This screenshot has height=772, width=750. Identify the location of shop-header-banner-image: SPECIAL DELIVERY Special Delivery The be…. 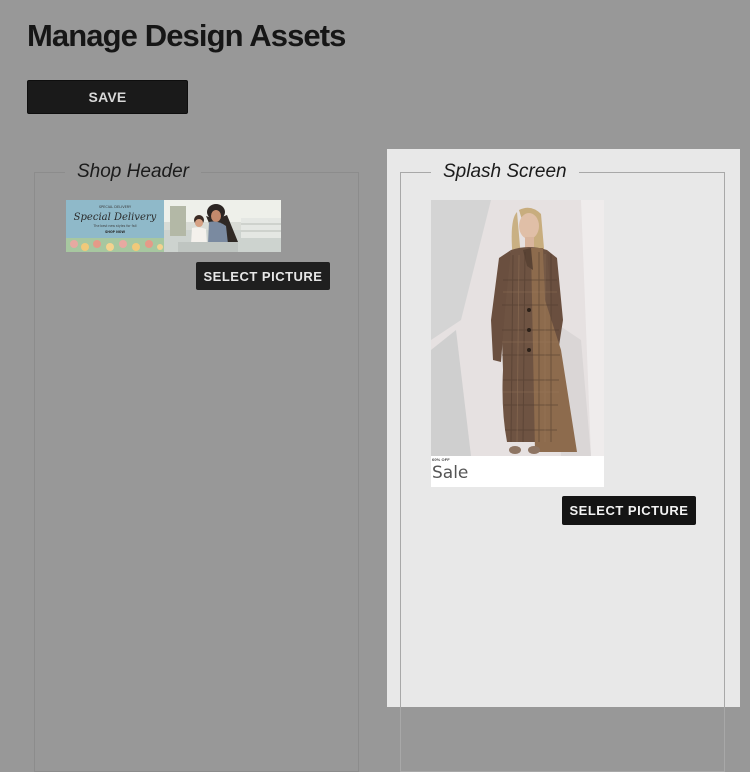
(173, 226).